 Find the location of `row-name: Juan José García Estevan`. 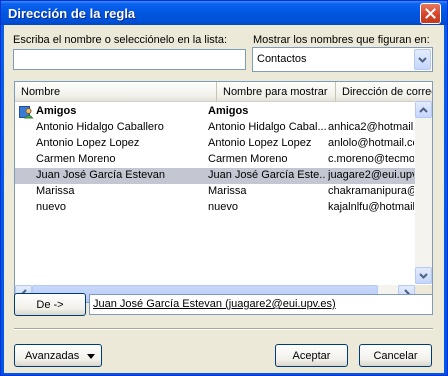

row-name: Juan José García Estevan is located at coordinates (101, 175).